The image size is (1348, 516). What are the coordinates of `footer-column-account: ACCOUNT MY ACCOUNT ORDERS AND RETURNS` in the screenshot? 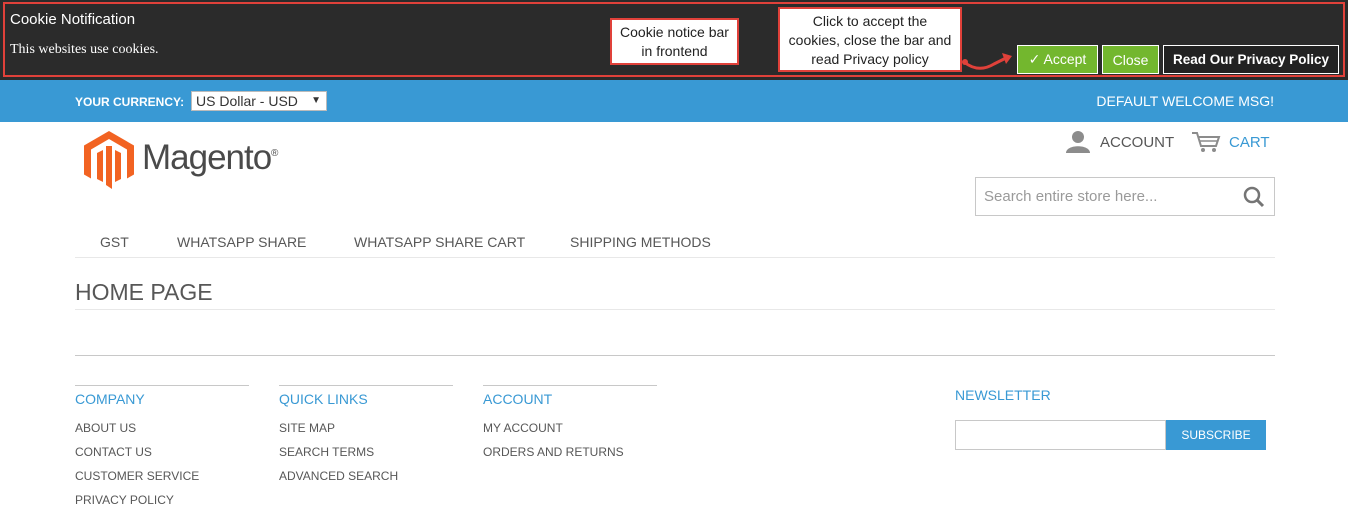 It's located at (570, 427).